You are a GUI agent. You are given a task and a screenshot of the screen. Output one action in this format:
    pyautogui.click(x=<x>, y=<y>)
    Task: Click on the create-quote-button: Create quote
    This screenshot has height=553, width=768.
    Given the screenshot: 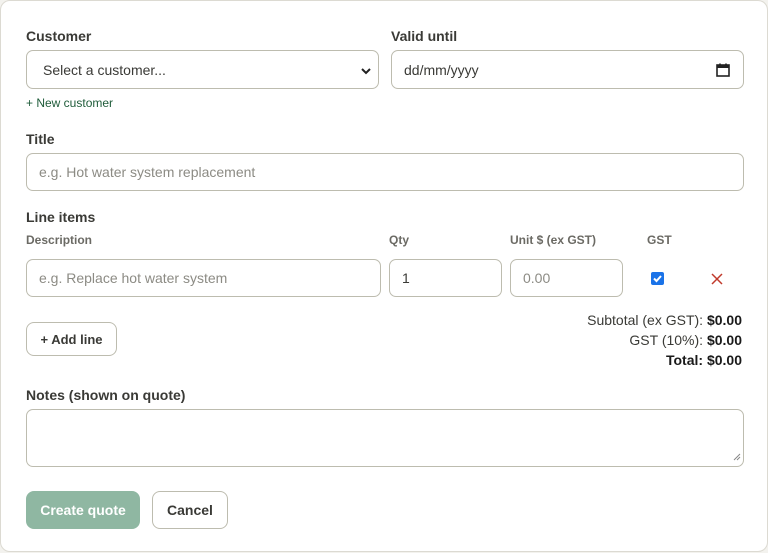 What is the action you would take?
    pyautogui.click(x=83, y=510)
    